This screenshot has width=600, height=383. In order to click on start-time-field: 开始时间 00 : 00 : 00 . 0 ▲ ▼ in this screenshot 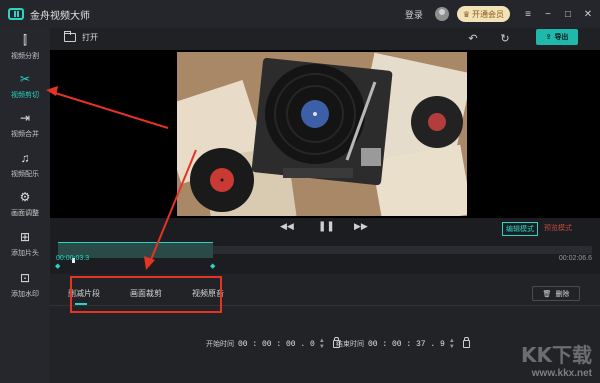, I will do `click(273, 343)`.